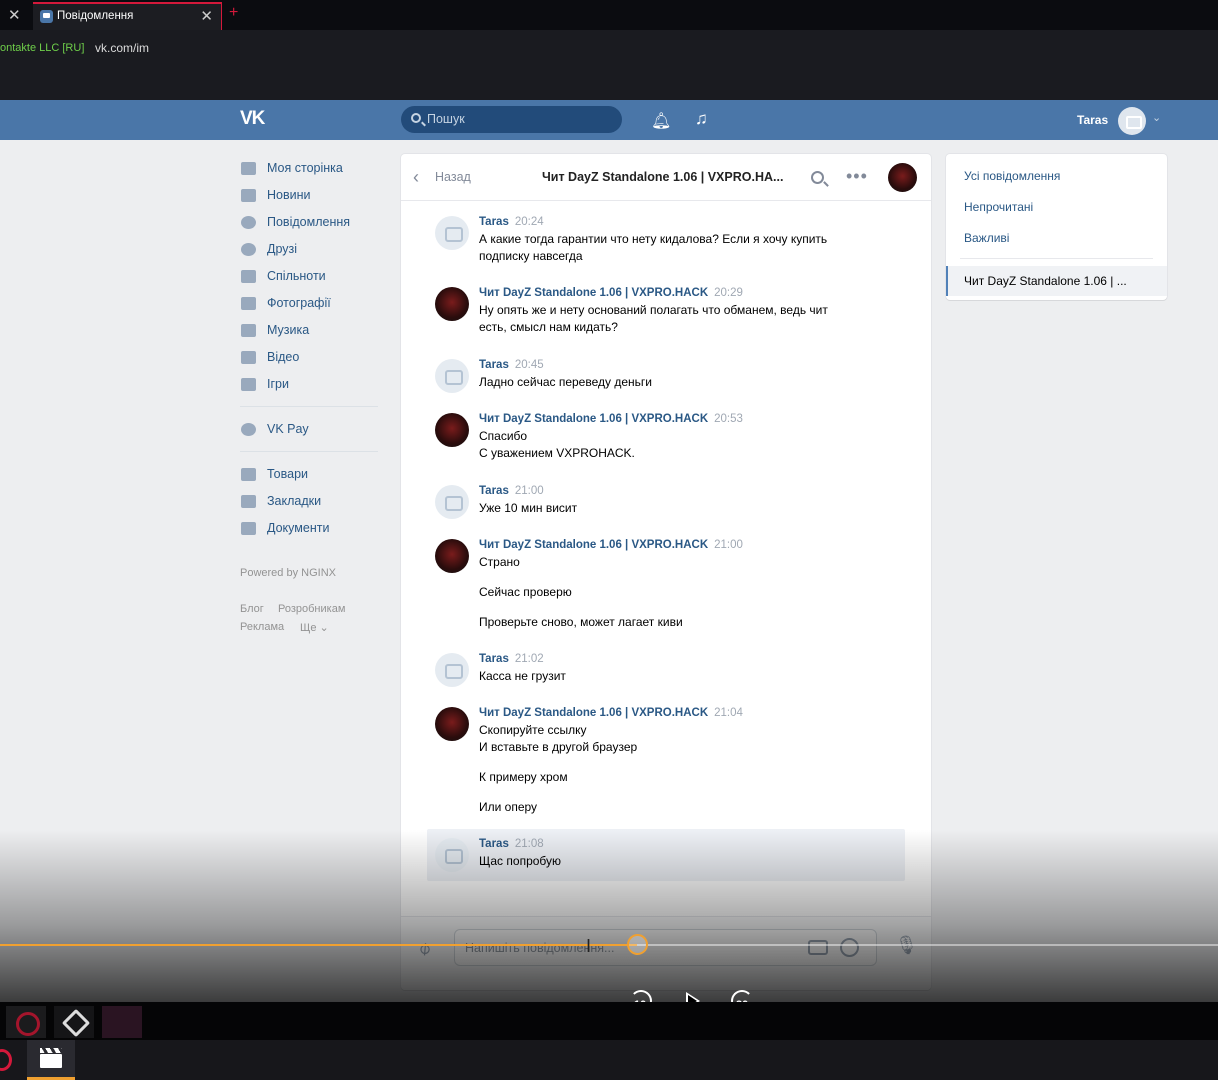 Image resolution: width=1218 pixels, height=1080 pixels. I want to click on sidebar-item-bookmarks: Закладки, so click(310, 503).